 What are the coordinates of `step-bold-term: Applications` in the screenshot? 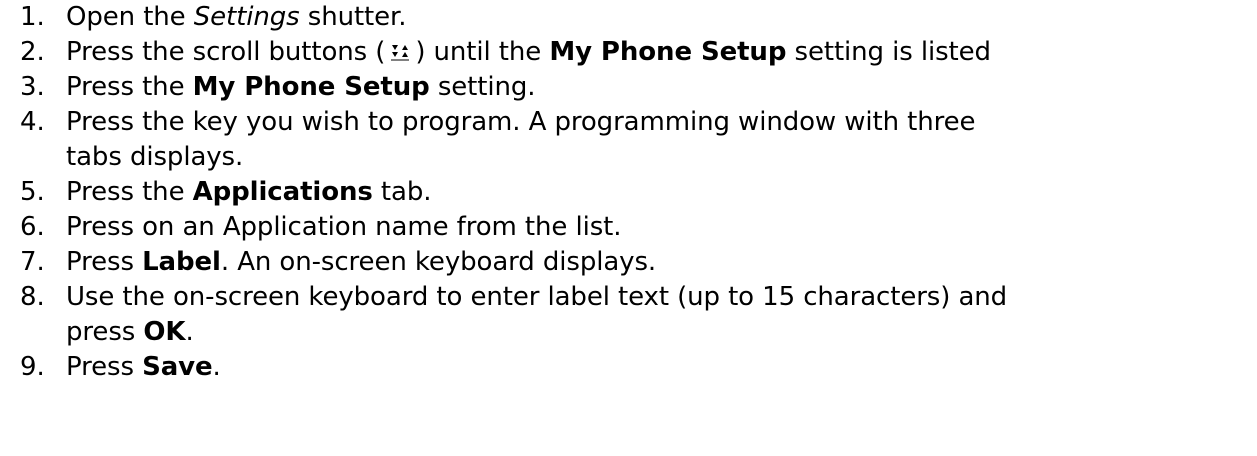 It's located at (282, 192).